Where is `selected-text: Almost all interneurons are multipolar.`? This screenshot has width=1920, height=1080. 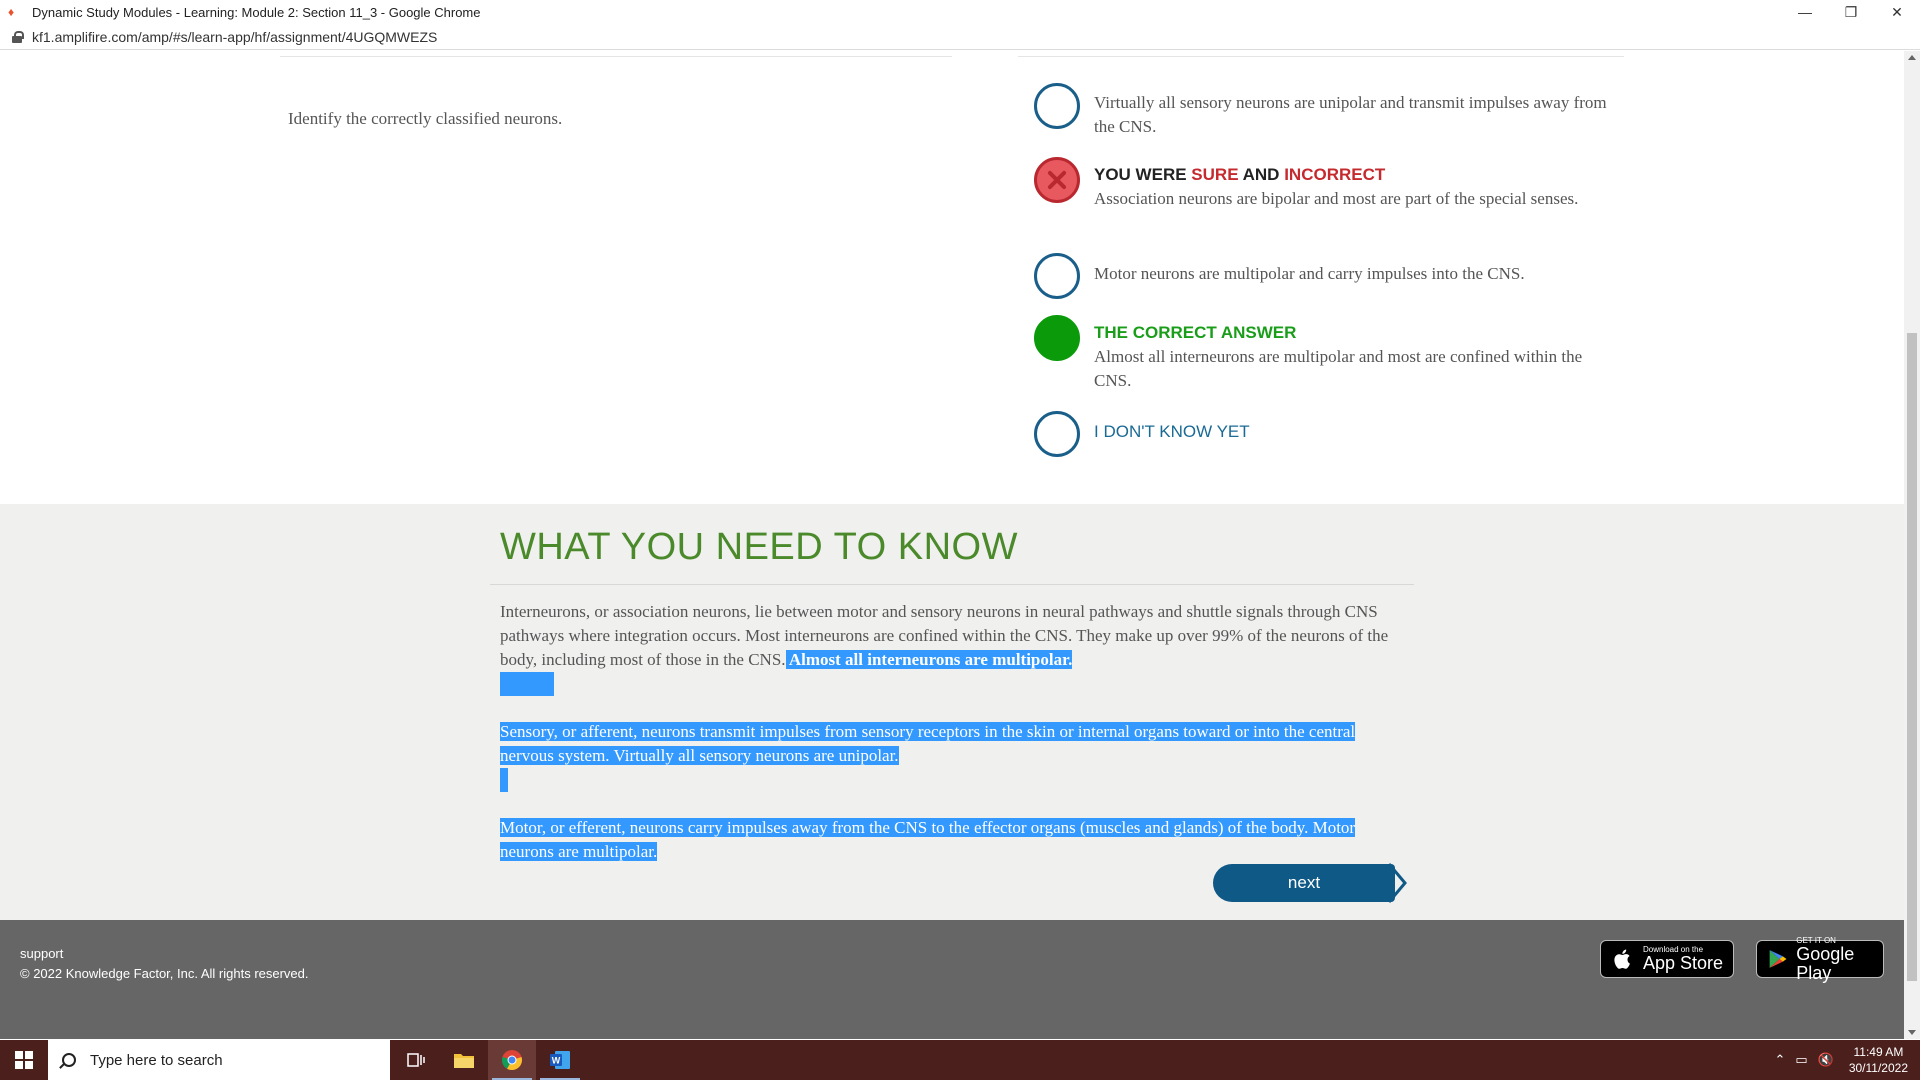 selected-text: Almost all interneurons are multipolar. is located at coordinates (929, 659).